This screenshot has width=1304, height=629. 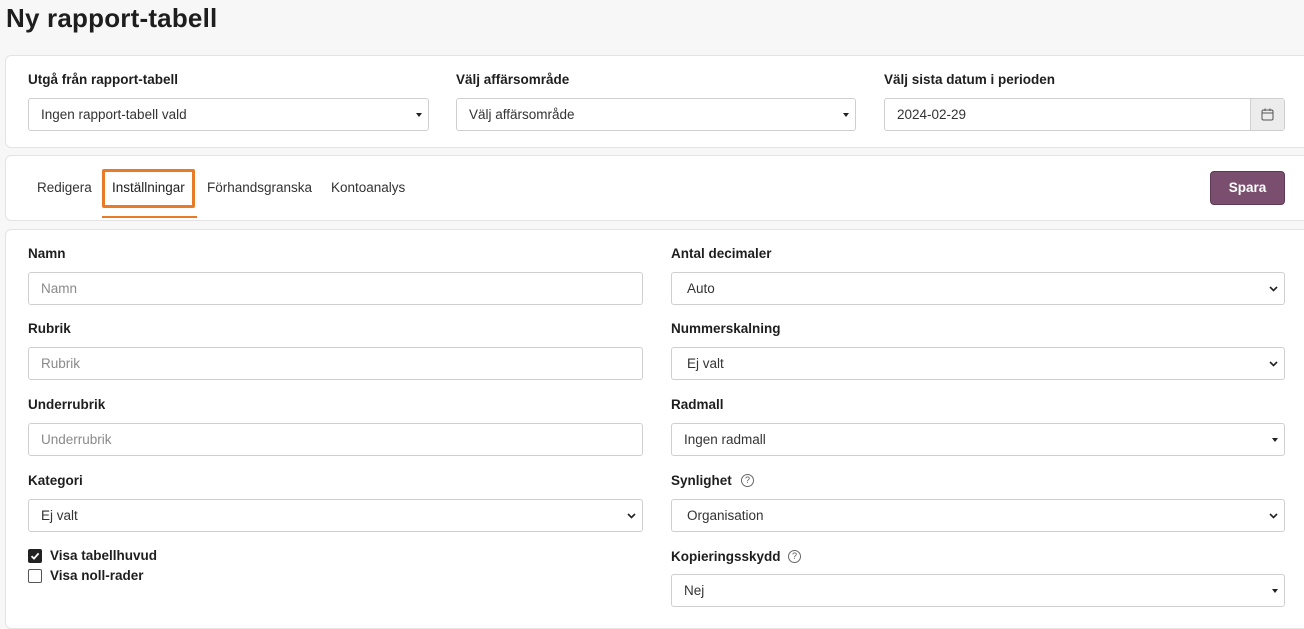 What do you see at coordinates (1084, 114) in the screenshot?
I see `period-end-date-input: 2024-02-29` at bounding box center [1084, 114].